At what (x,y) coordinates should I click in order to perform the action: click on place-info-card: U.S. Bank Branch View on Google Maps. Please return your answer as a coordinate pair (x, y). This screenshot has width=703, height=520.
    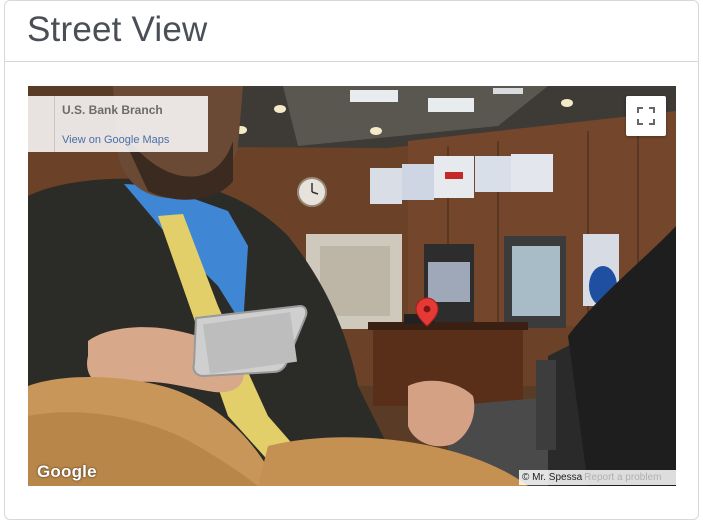
    Looking at the image, I should click on (118, 124).